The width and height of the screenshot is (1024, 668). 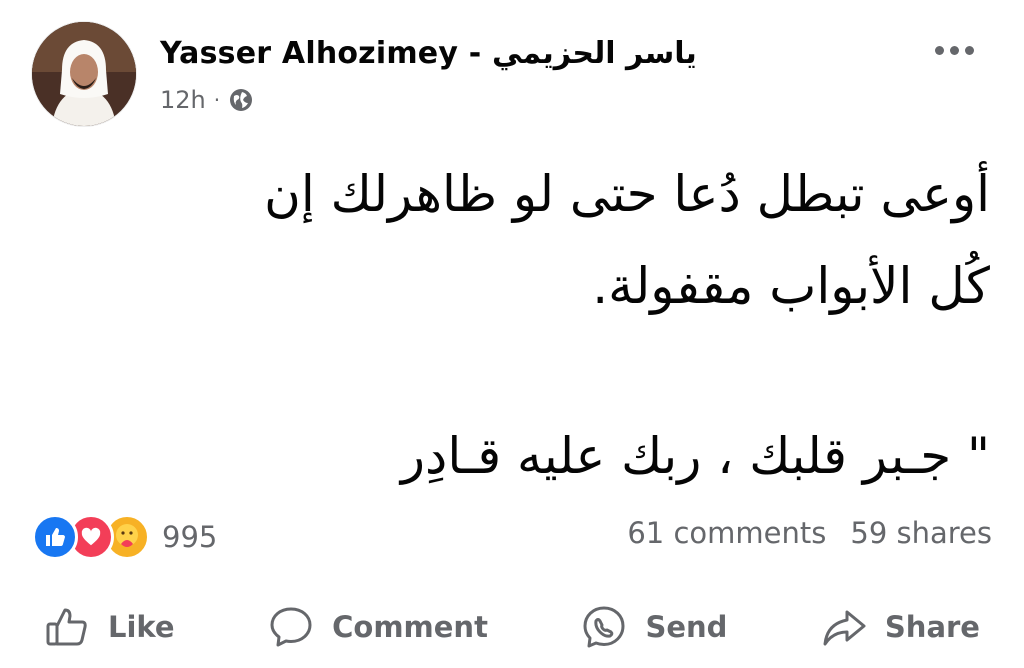 I want to click on post-meta: 12h ·, so click(x=207, y=100).